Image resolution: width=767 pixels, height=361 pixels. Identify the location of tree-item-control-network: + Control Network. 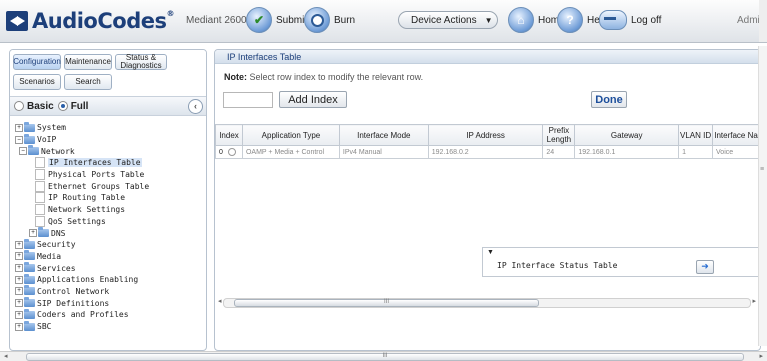
(82, 291).